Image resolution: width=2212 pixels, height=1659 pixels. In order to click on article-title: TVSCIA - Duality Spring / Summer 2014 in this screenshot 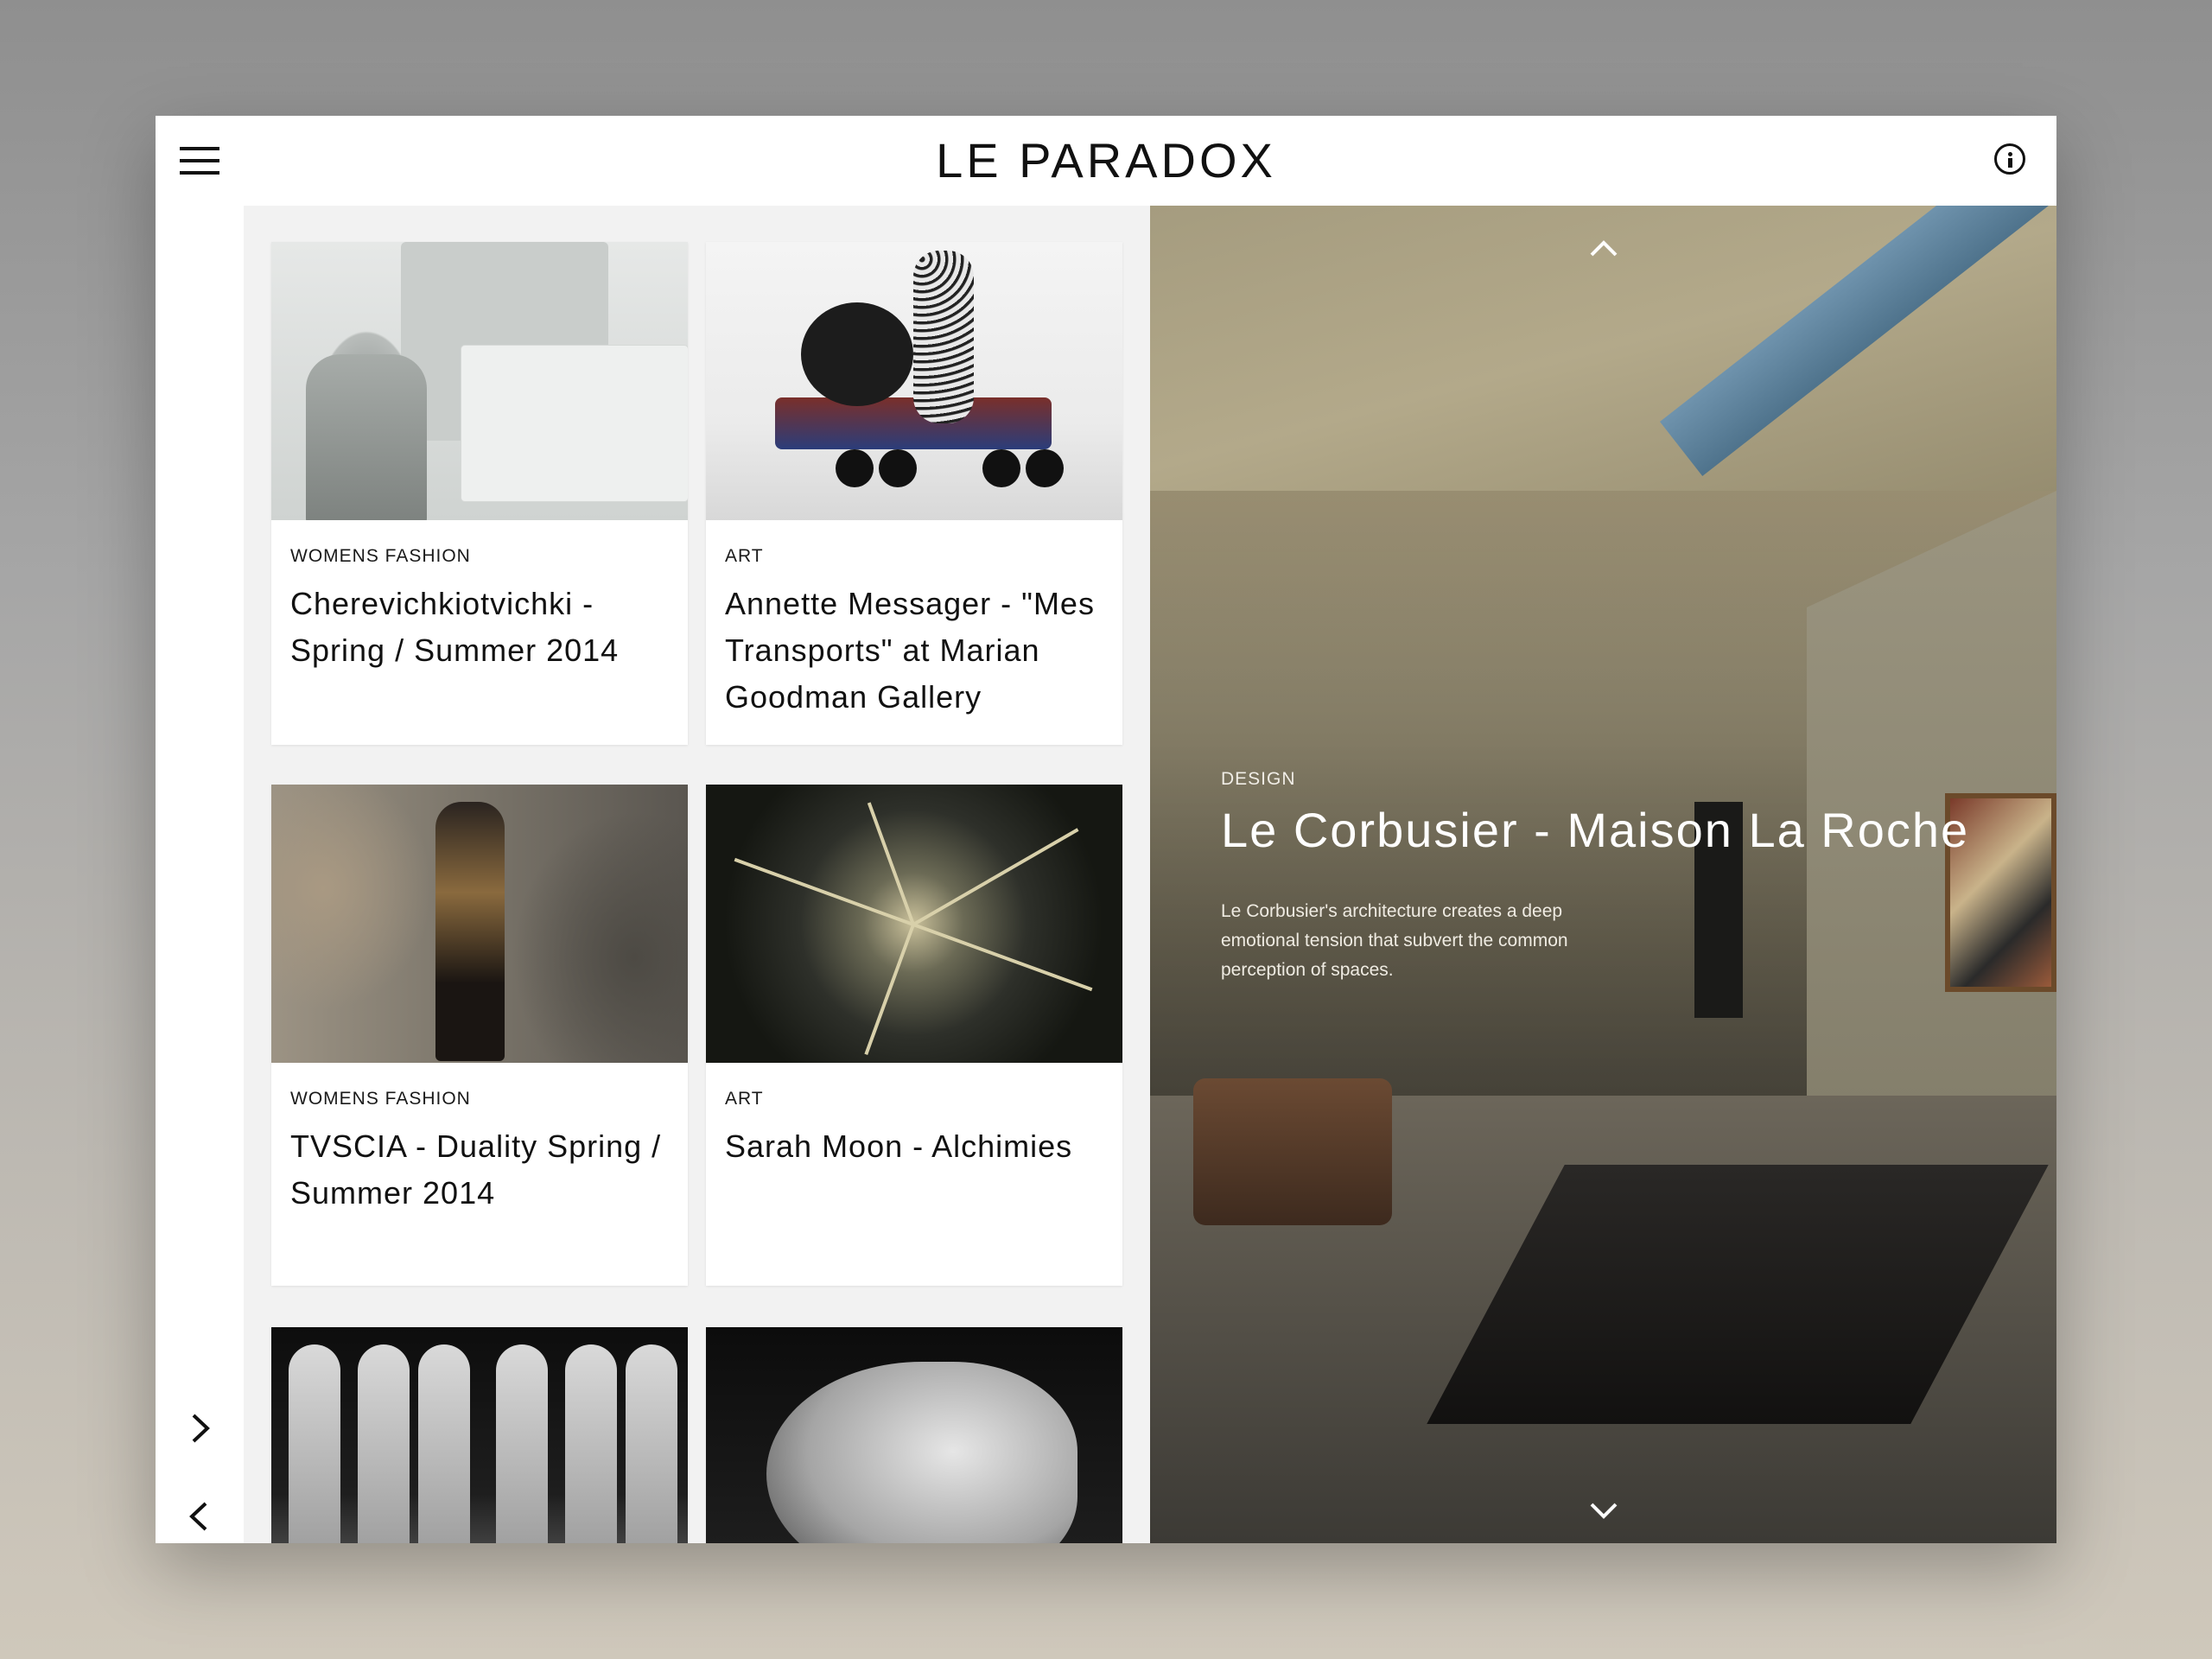, I will do `click(476, 1169)`.